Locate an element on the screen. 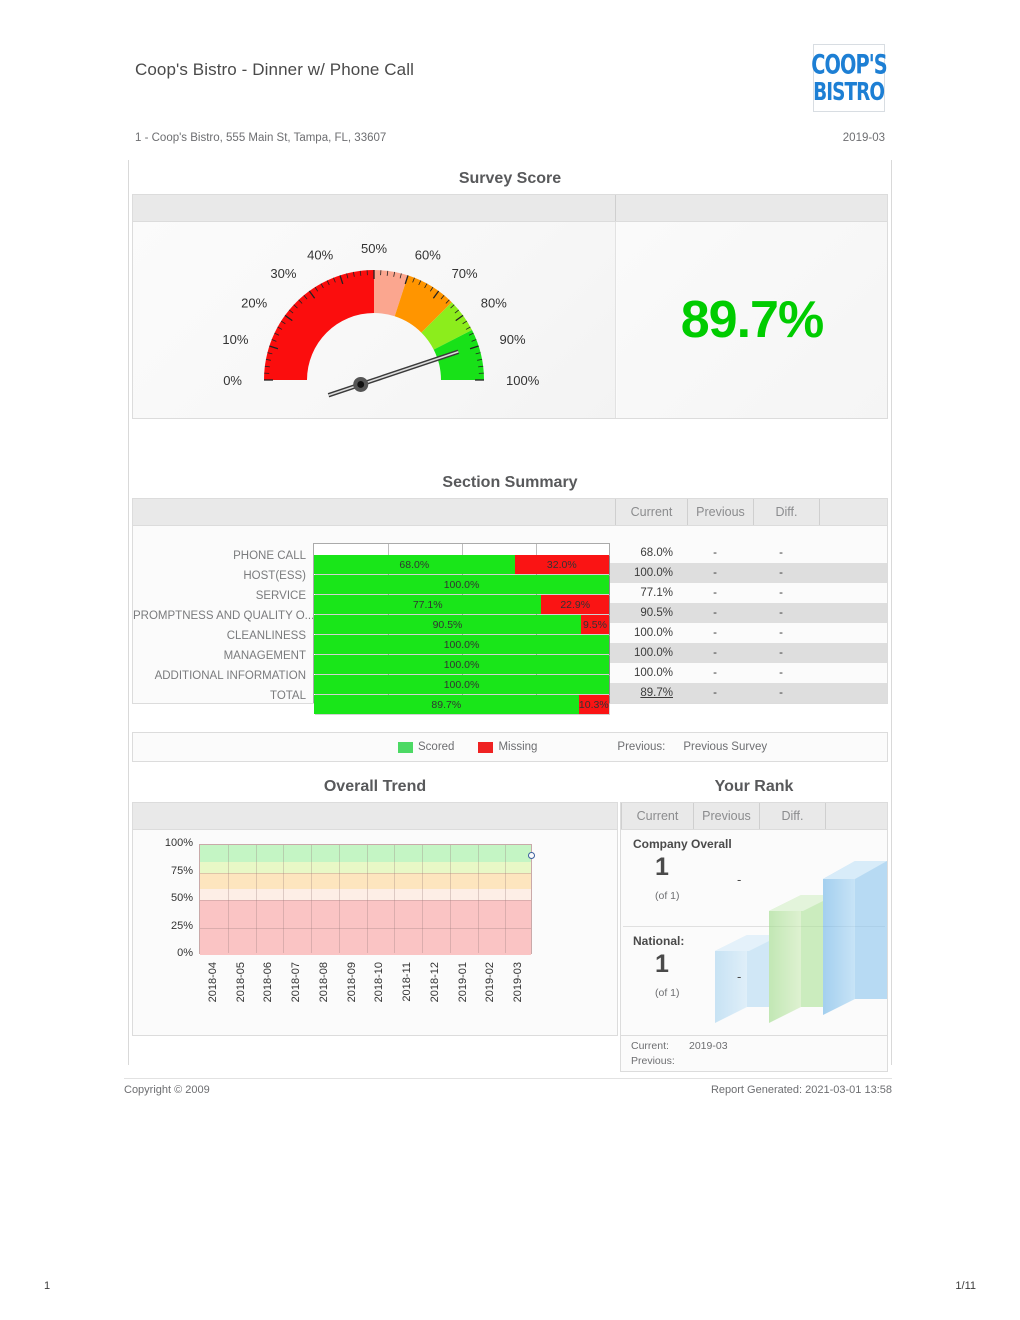 Image resolution: width=1020 pixels, height=1320 pixels. frame-rail-right is located at coordinates (891, 612).